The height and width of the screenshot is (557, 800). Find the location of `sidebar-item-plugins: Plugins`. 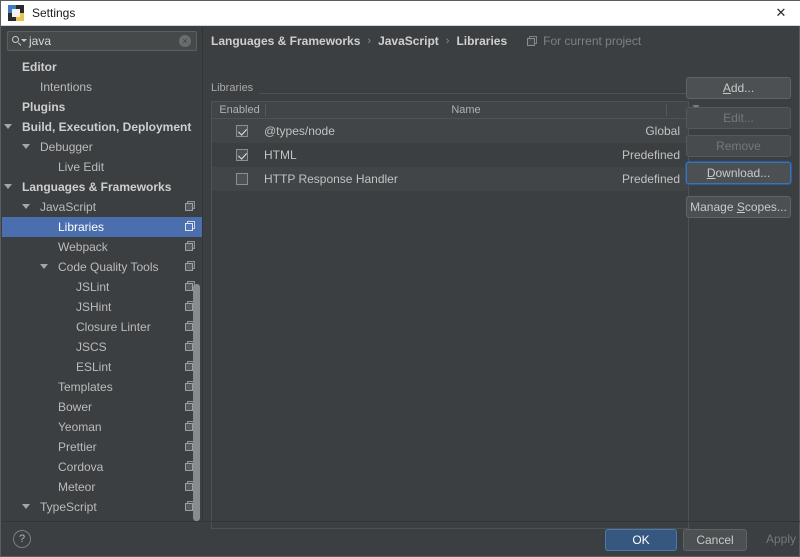

sidebar-item-plugins: Plugins is located at coordinates (102, 107).